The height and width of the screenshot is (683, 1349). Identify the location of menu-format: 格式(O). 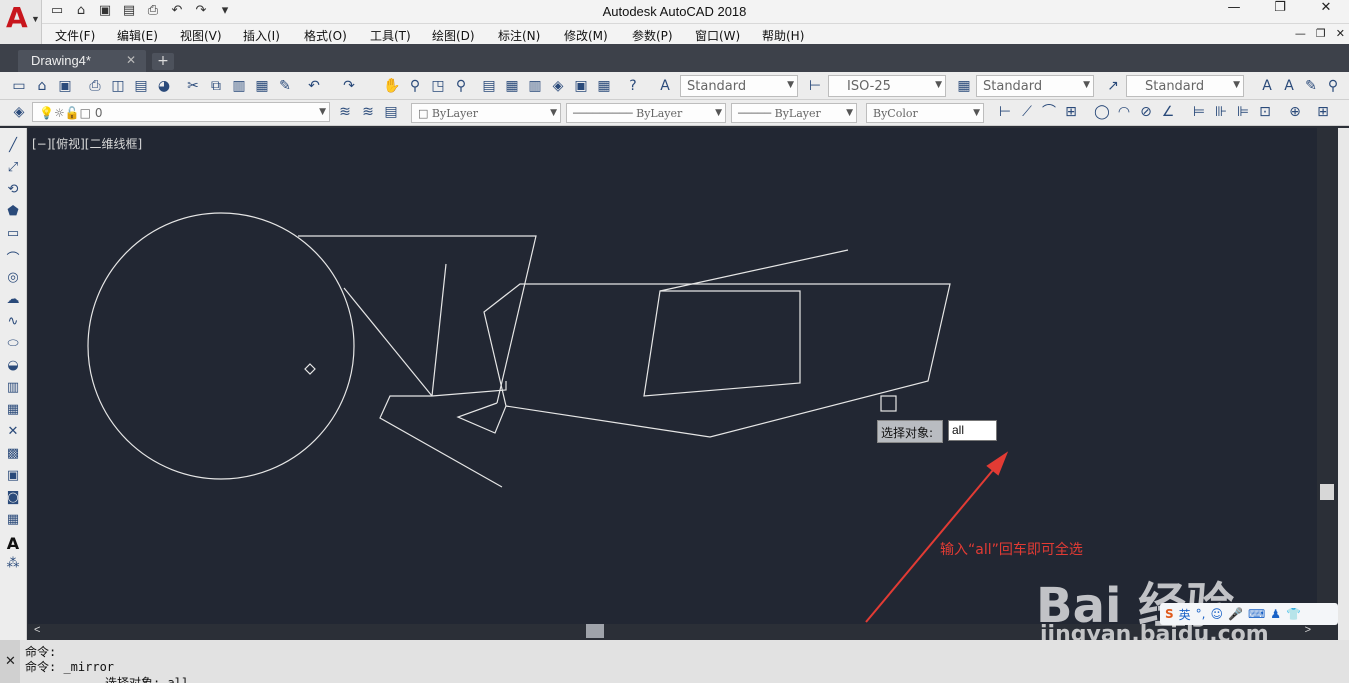
(325, 35).